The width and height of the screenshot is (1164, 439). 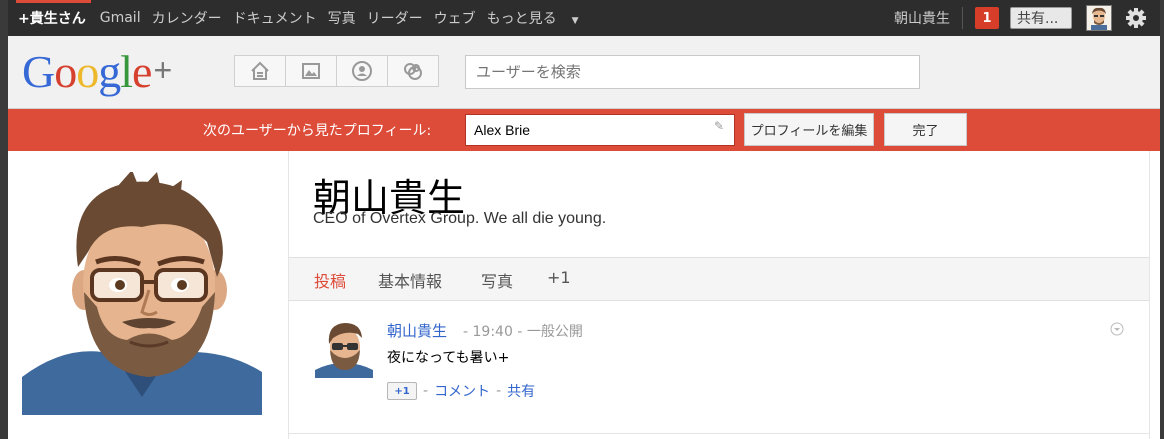 What do you see at coordinates (448, 358) in the screenshot?
I see `post-body: 夜になっても暑い+` at bounding box center [448, 358].